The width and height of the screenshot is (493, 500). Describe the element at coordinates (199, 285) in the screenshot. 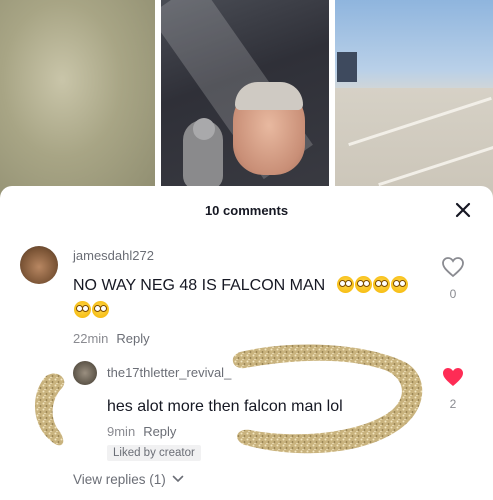

I see `comment-text-body: NO WAY NEG 48 IS FALCON MAN` at that location.